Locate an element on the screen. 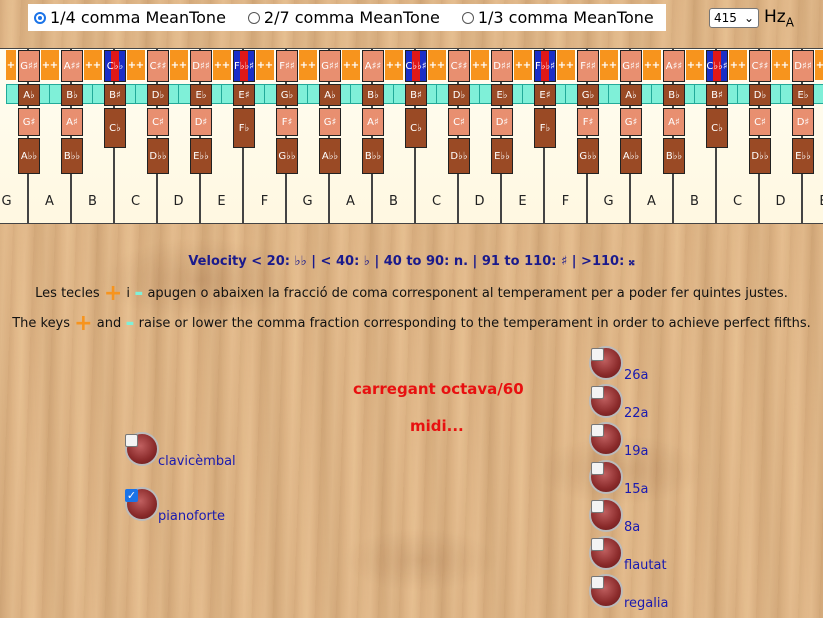 The image size is (823, 618). radio-third is located at coordinates (467, 17).